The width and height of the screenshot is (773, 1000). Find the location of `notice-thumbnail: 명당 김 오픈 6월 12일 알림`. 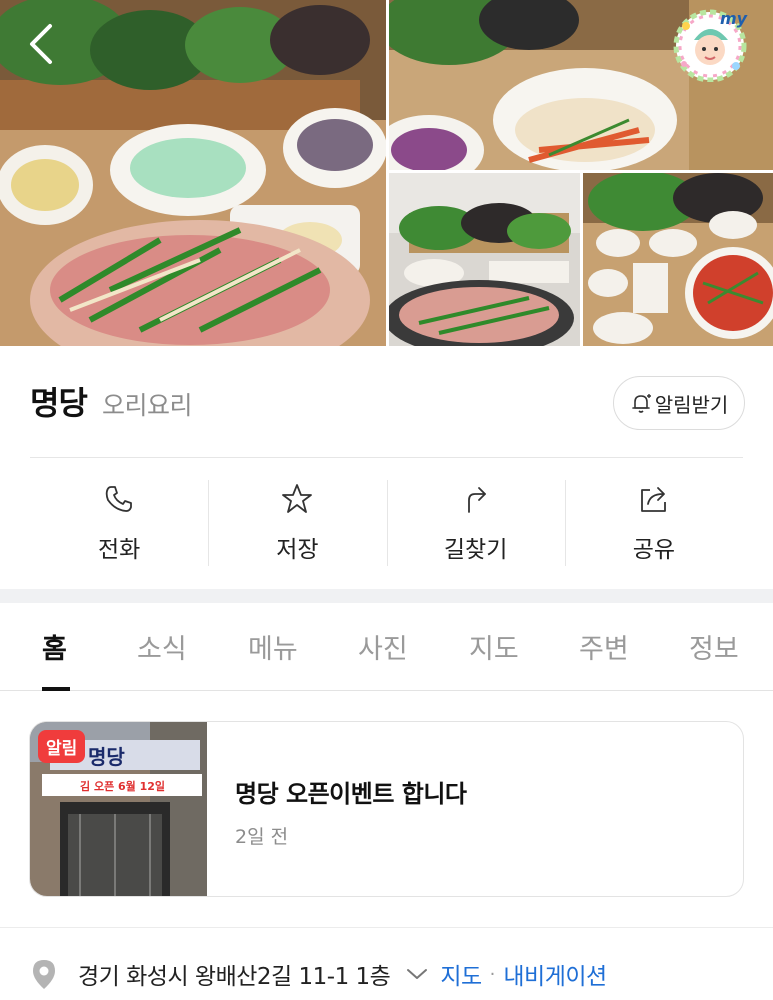

notice-thumbnail: 명당 김 오픈 6월 12일 알림 is located at coordinates (118, 809).